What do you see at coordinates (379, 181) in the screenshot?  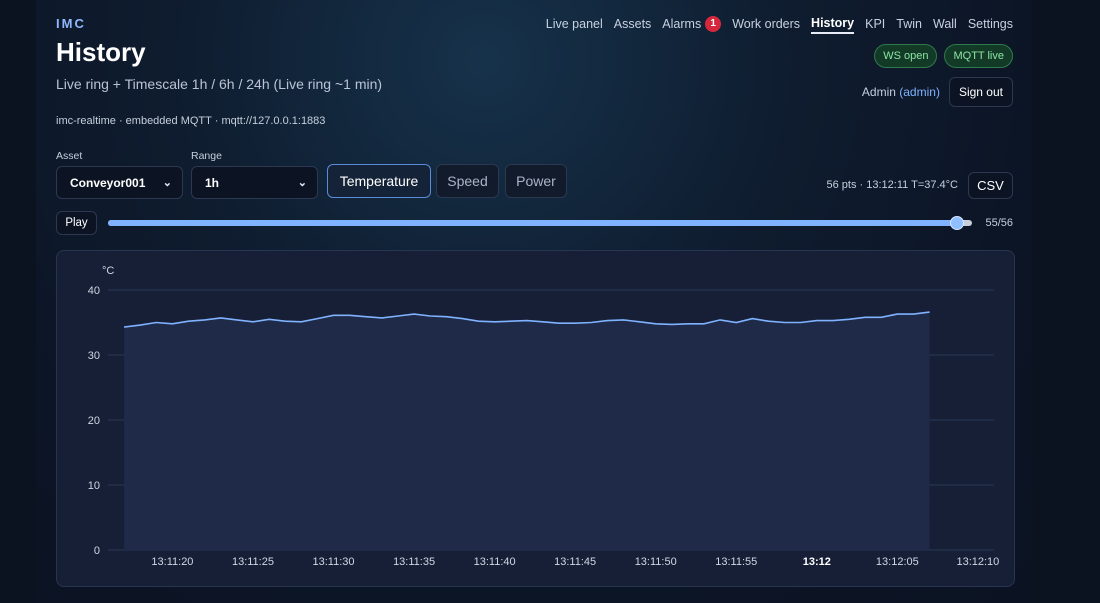 I see `metric-temperature-button: Temperature` at bounding box center [379, 181].